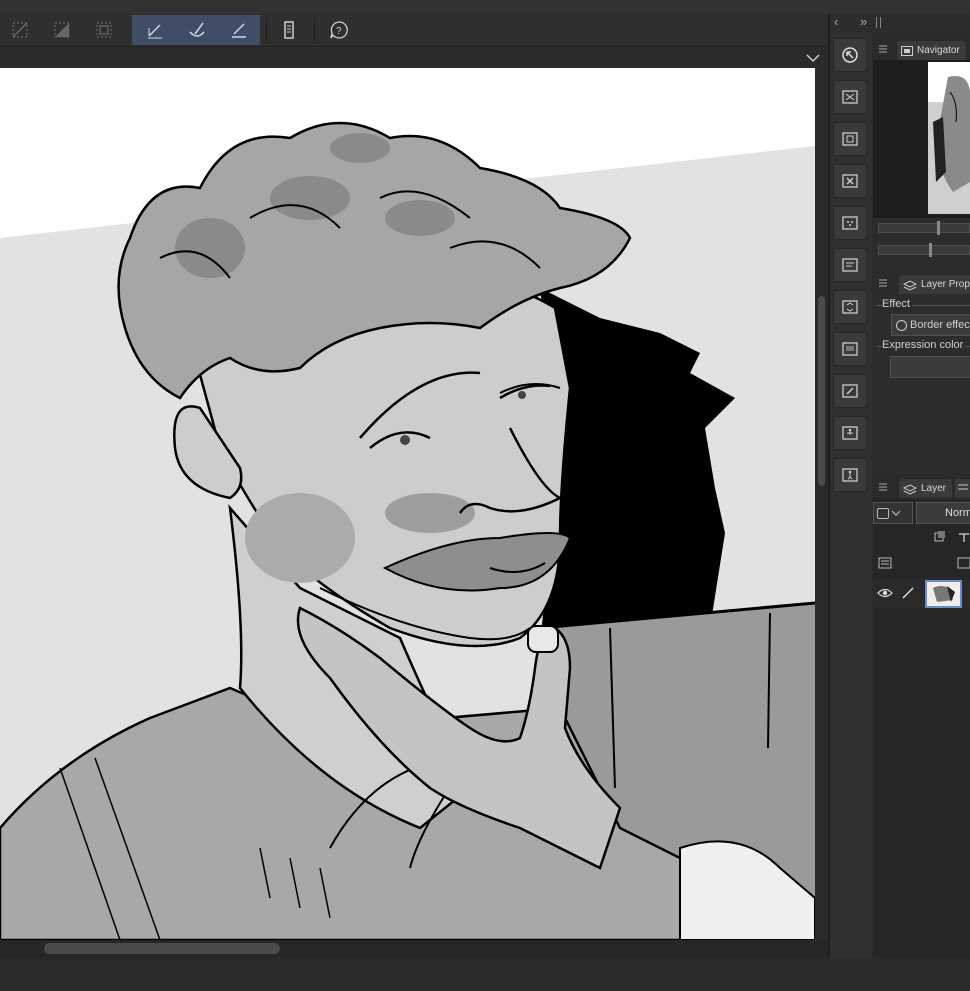 This screenshot has width=970, height=991. What do you see at coordinates (900, 23) in the screenshot?
I see `side-column-header: ‹ »` at bounding box center [900, 23].